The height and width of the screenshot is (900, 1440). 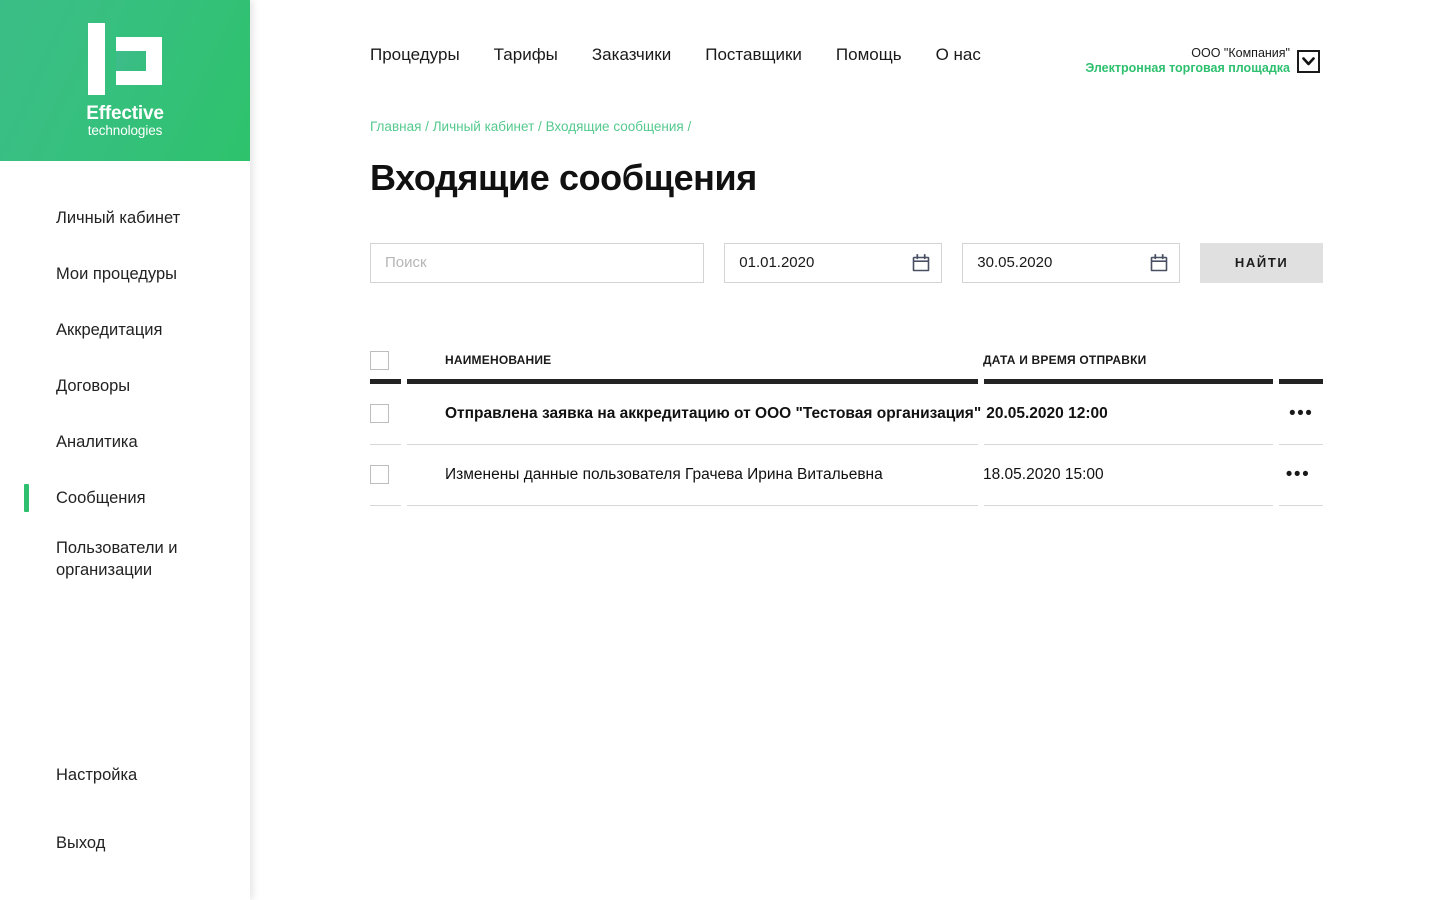 What do you see at coordinates (125, 843) in the screenshot?
I see `sidebar-item-logout: Выход` at bounding box center [125, 843].